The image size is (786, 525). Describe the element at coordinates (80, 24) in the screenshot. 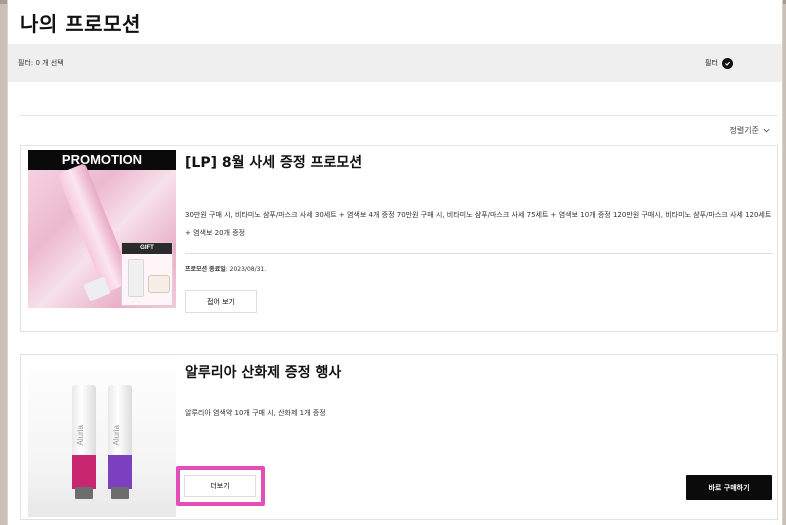

I see `page-title: 나의 프로모션` at that location.